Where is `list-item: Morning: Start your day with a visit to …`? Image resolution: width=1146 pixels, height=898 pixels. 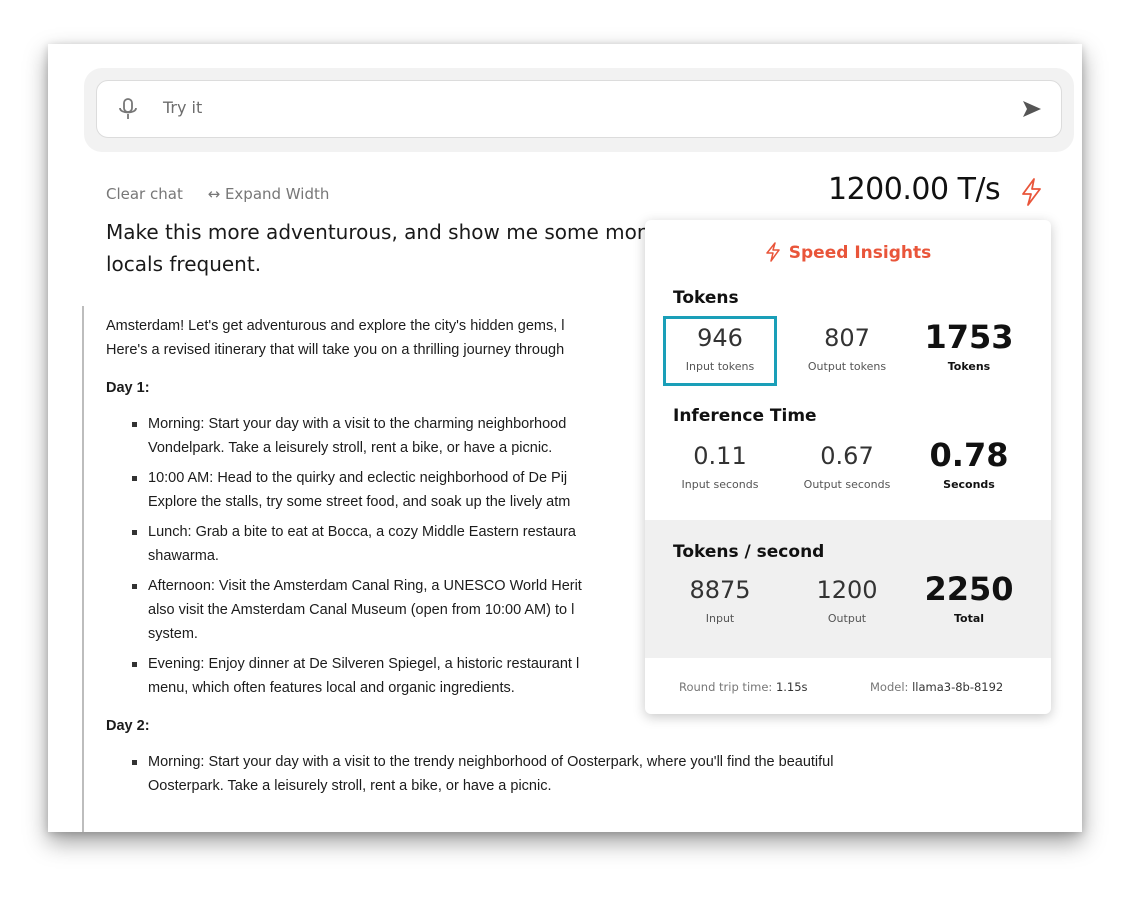
list-item: Morning: Start your day with a visit to … is located at coordinates (559, 774).